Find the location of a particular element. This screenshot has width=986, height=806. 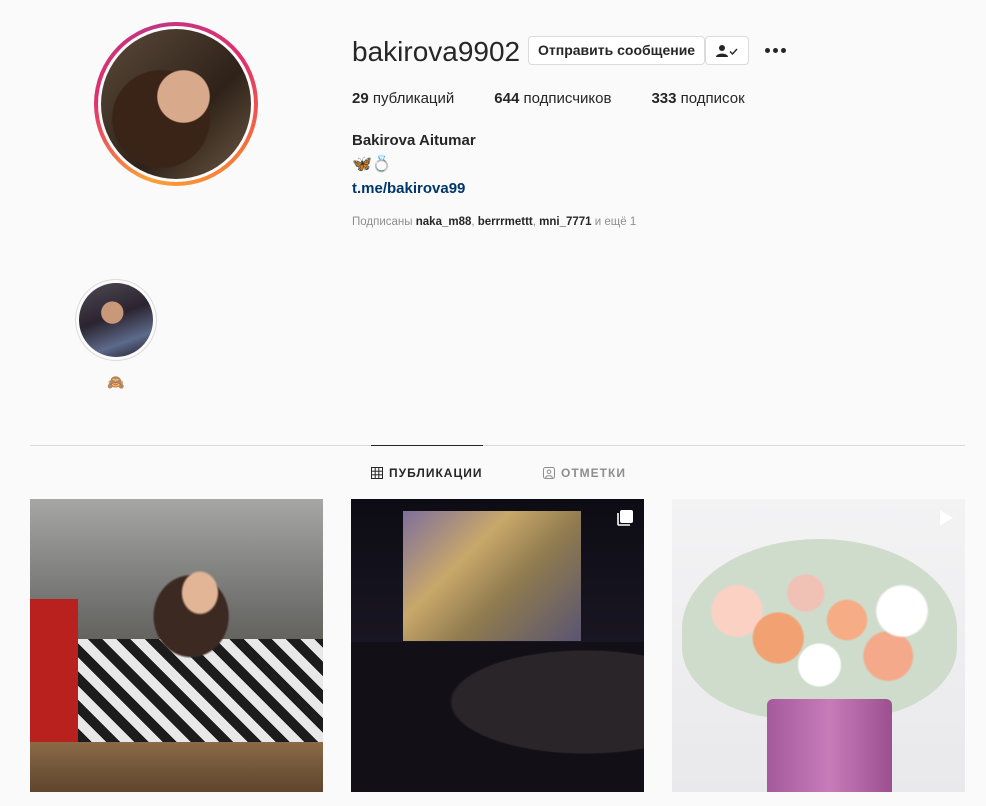

following-button is located at coordinates (727, 50).